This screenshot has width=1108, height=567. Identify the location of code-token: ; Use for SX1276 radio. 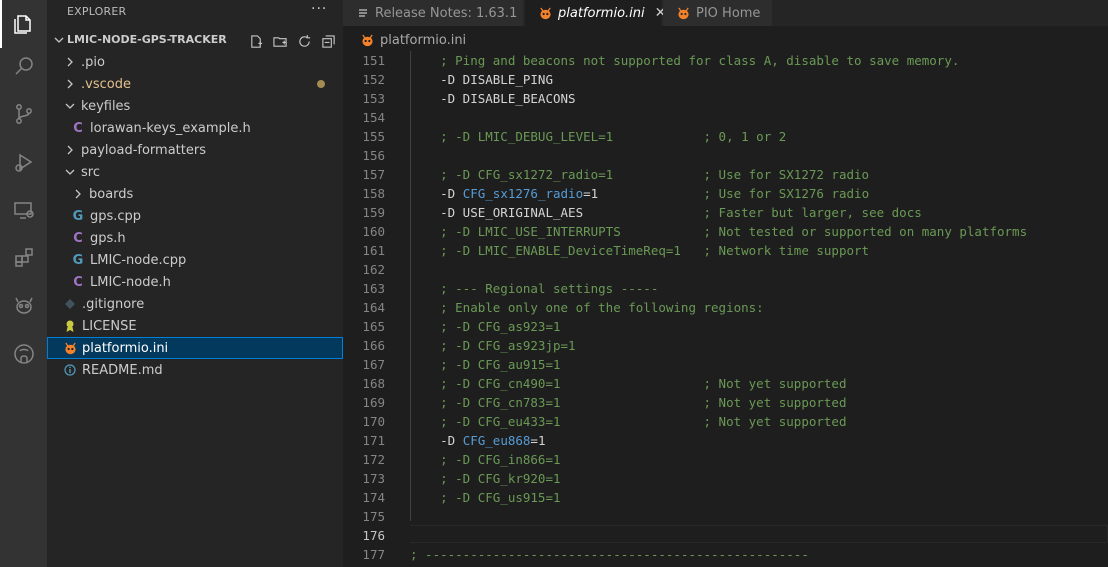
(786, 193).